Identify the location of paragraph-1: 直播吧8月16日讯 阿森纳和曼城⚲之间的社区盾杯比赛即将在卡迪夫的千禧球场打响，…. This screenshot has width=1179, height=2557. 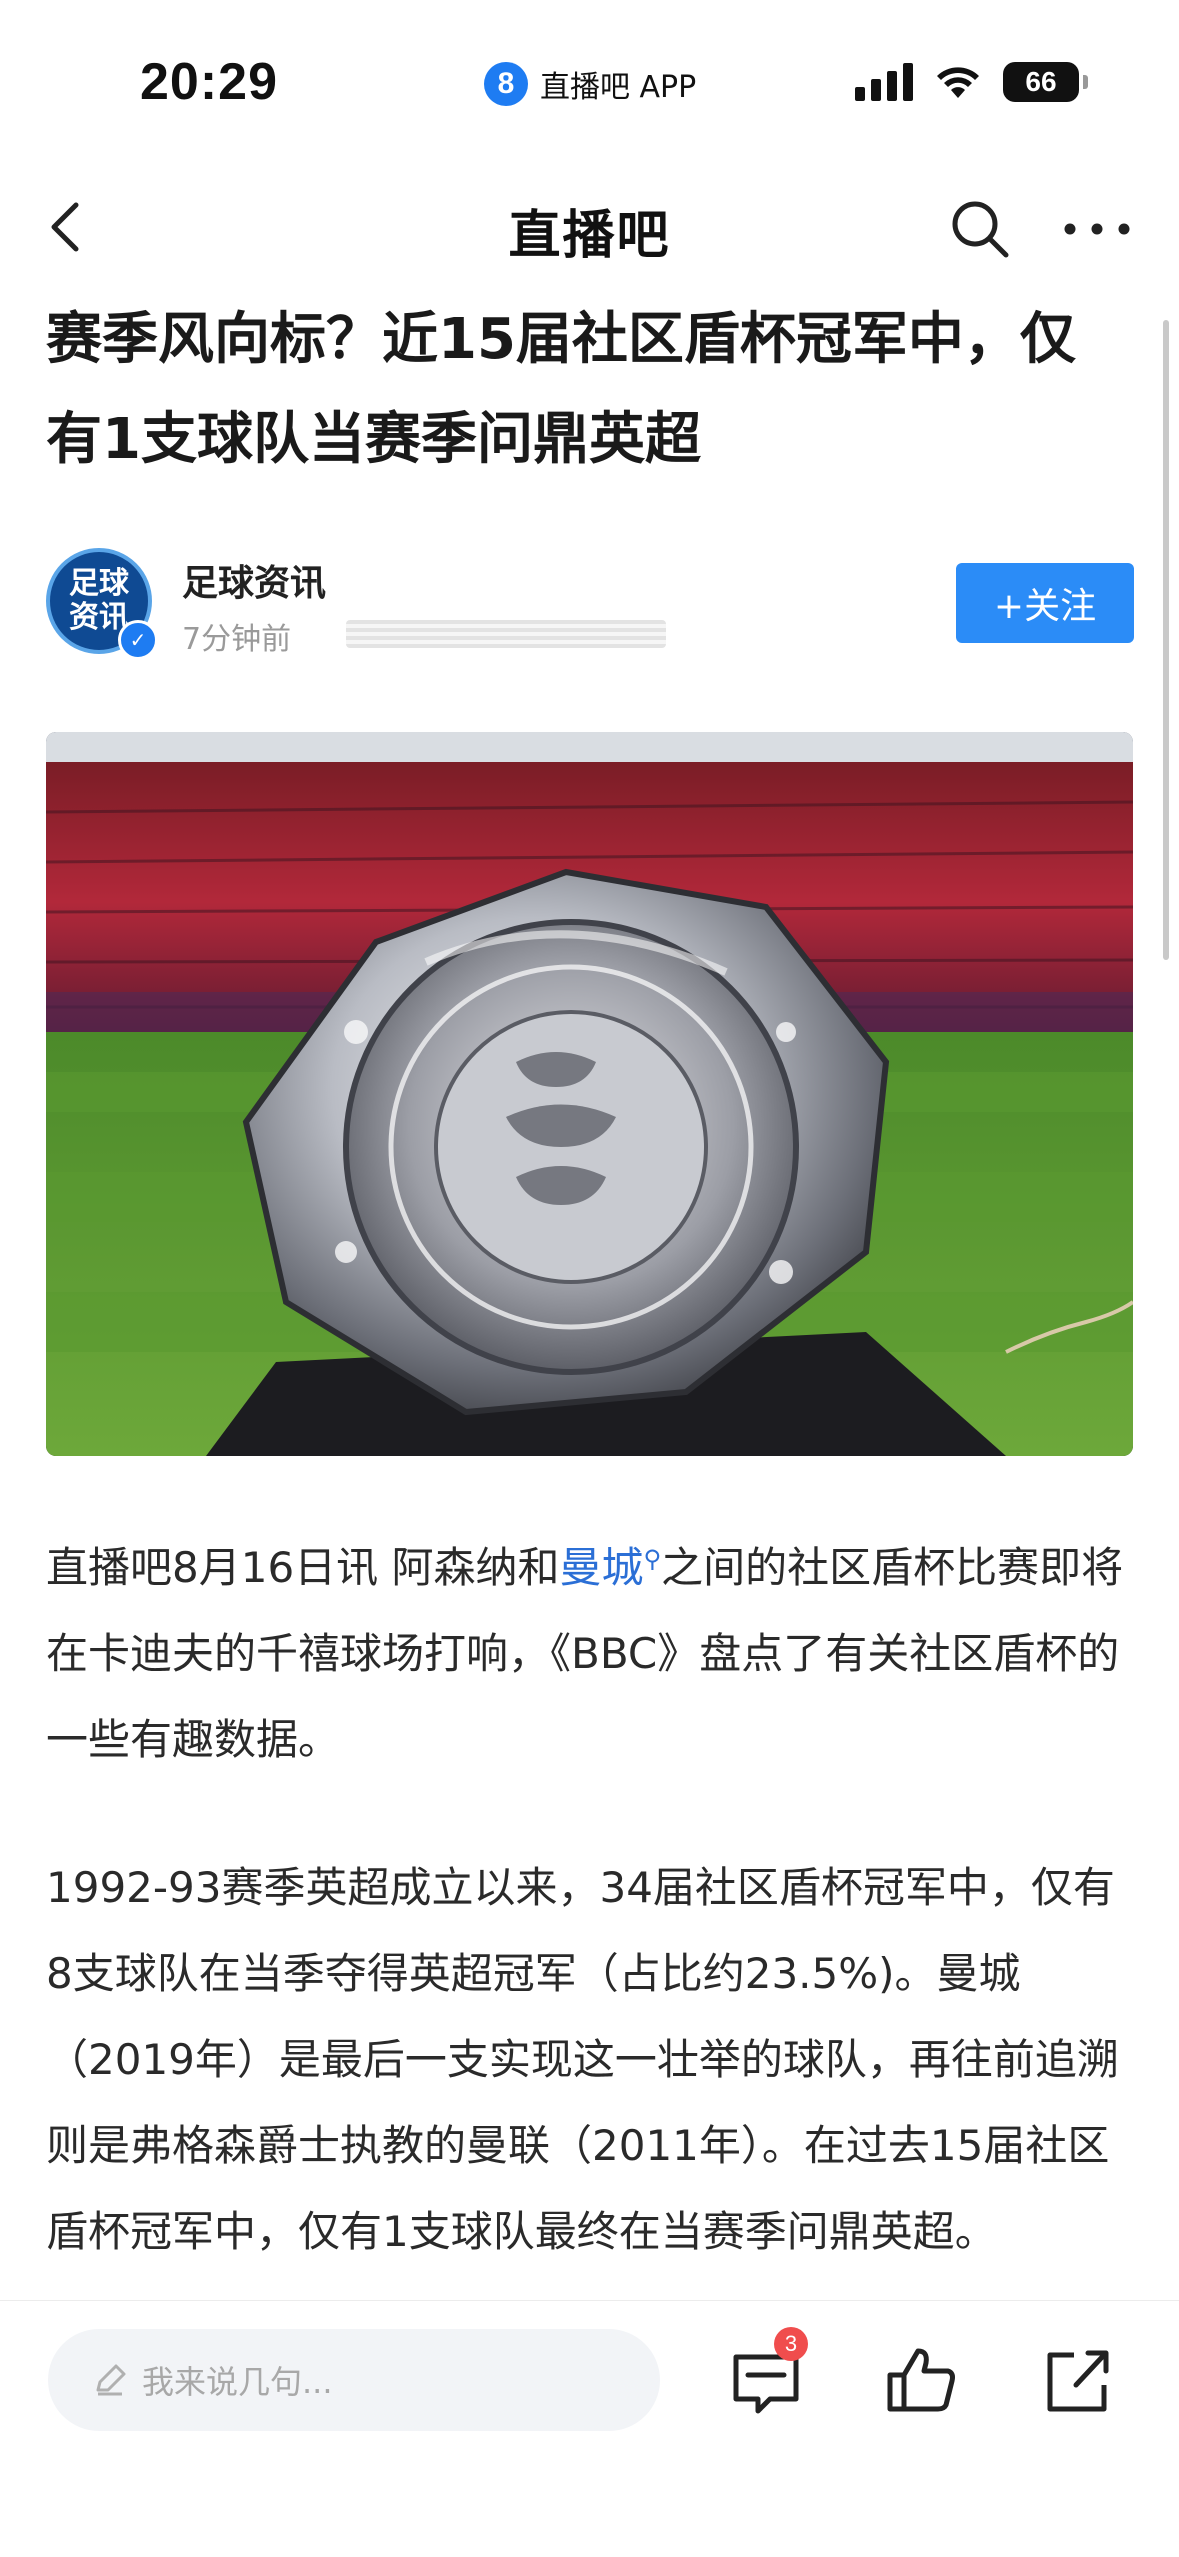
(591, 1649).